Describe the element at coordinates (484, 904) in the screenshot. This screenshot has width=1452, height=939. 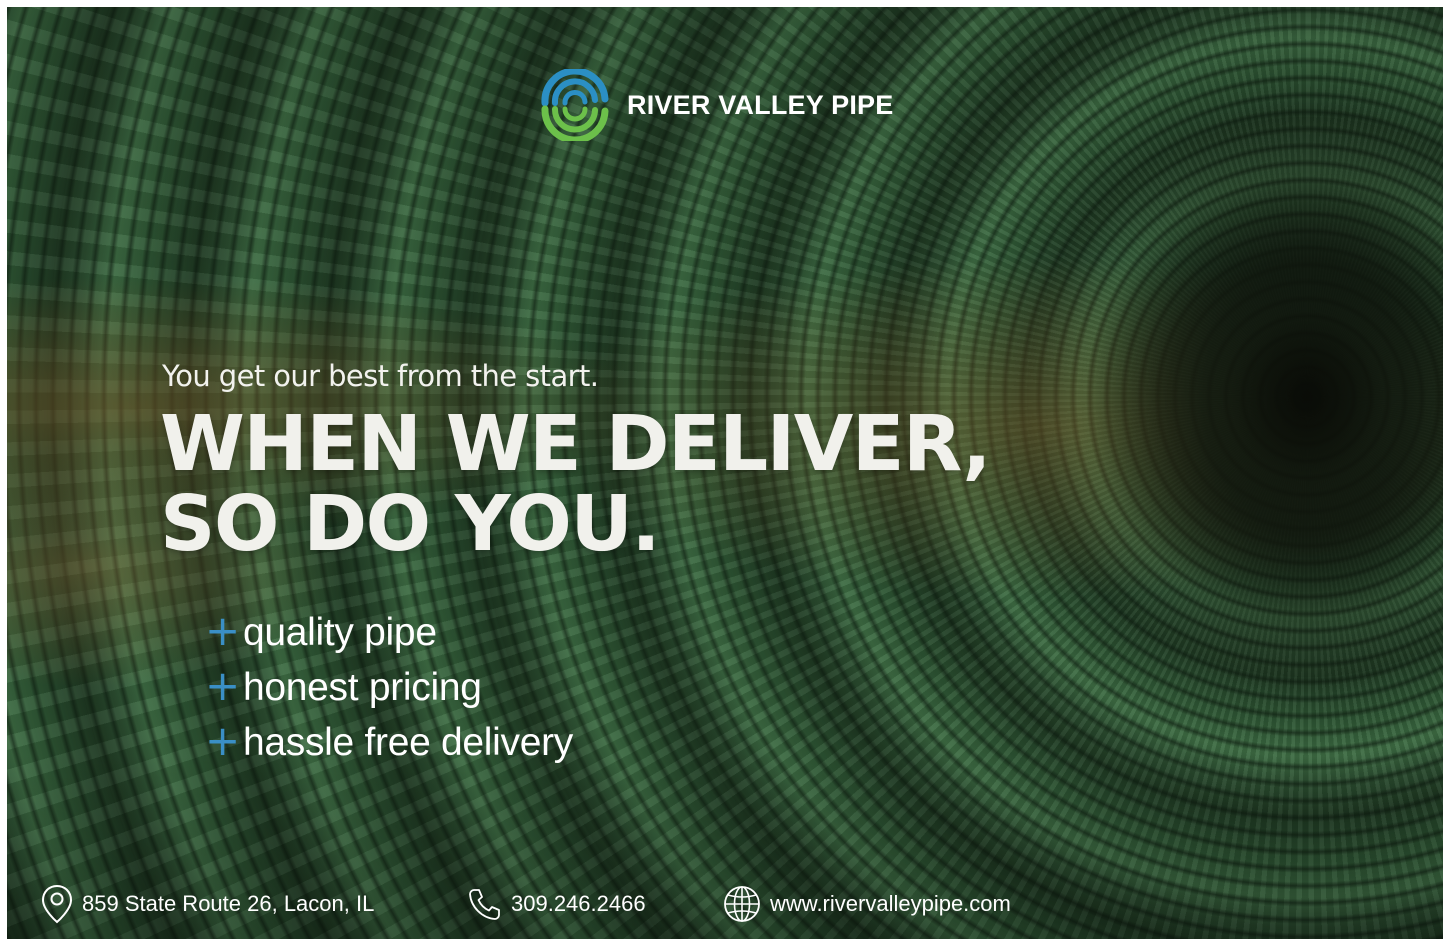
I see `phone-icon` at that location.